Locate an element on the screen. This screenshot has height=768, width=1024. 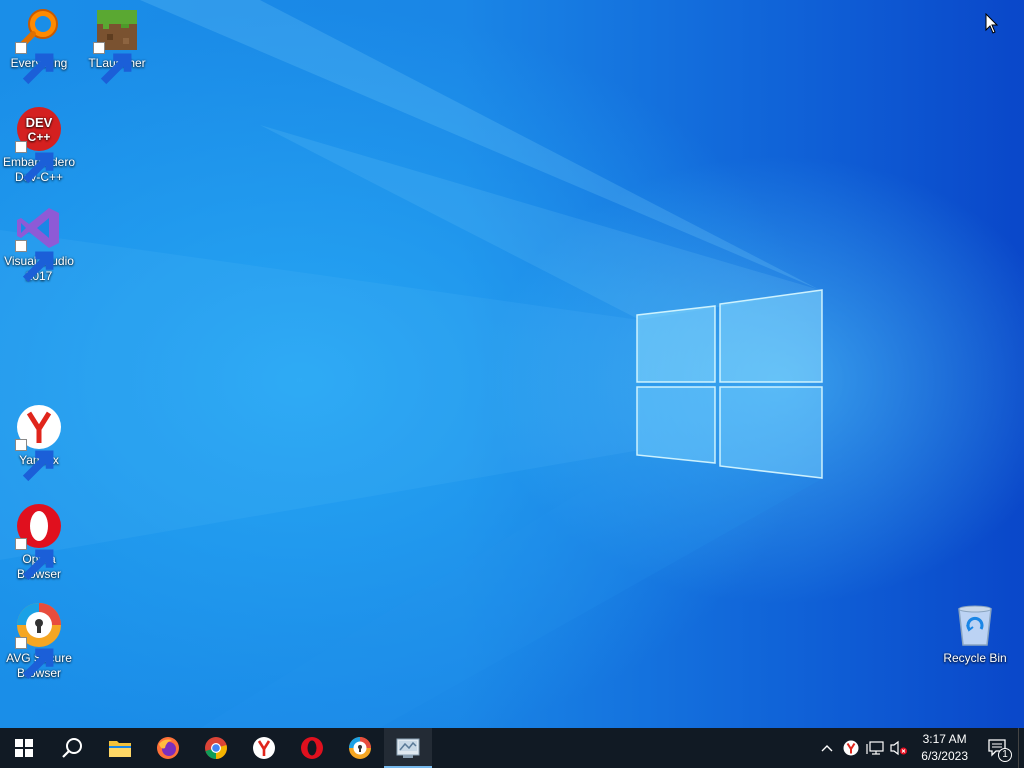
clock-date: 6/3/2023 is located at coordinates (944, 756).